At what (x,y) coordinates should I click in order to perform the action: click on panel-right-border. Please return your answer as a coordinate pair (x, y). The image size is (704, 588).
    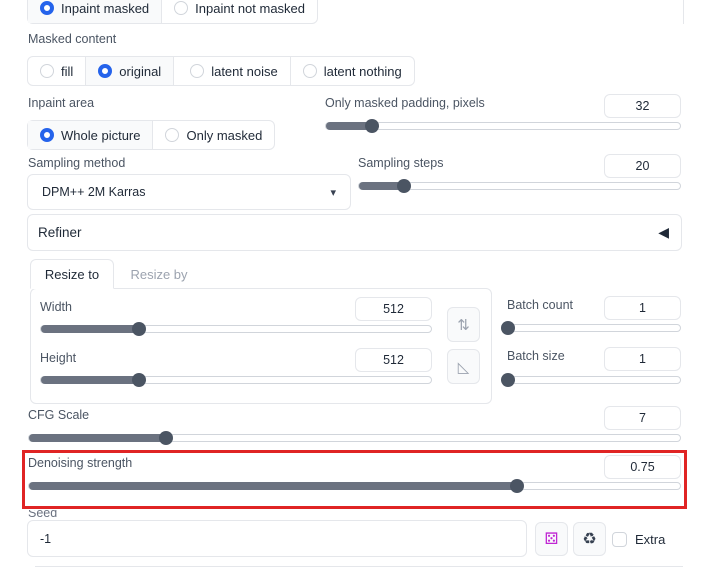
    Looking at the image, I should click on (683, 12).